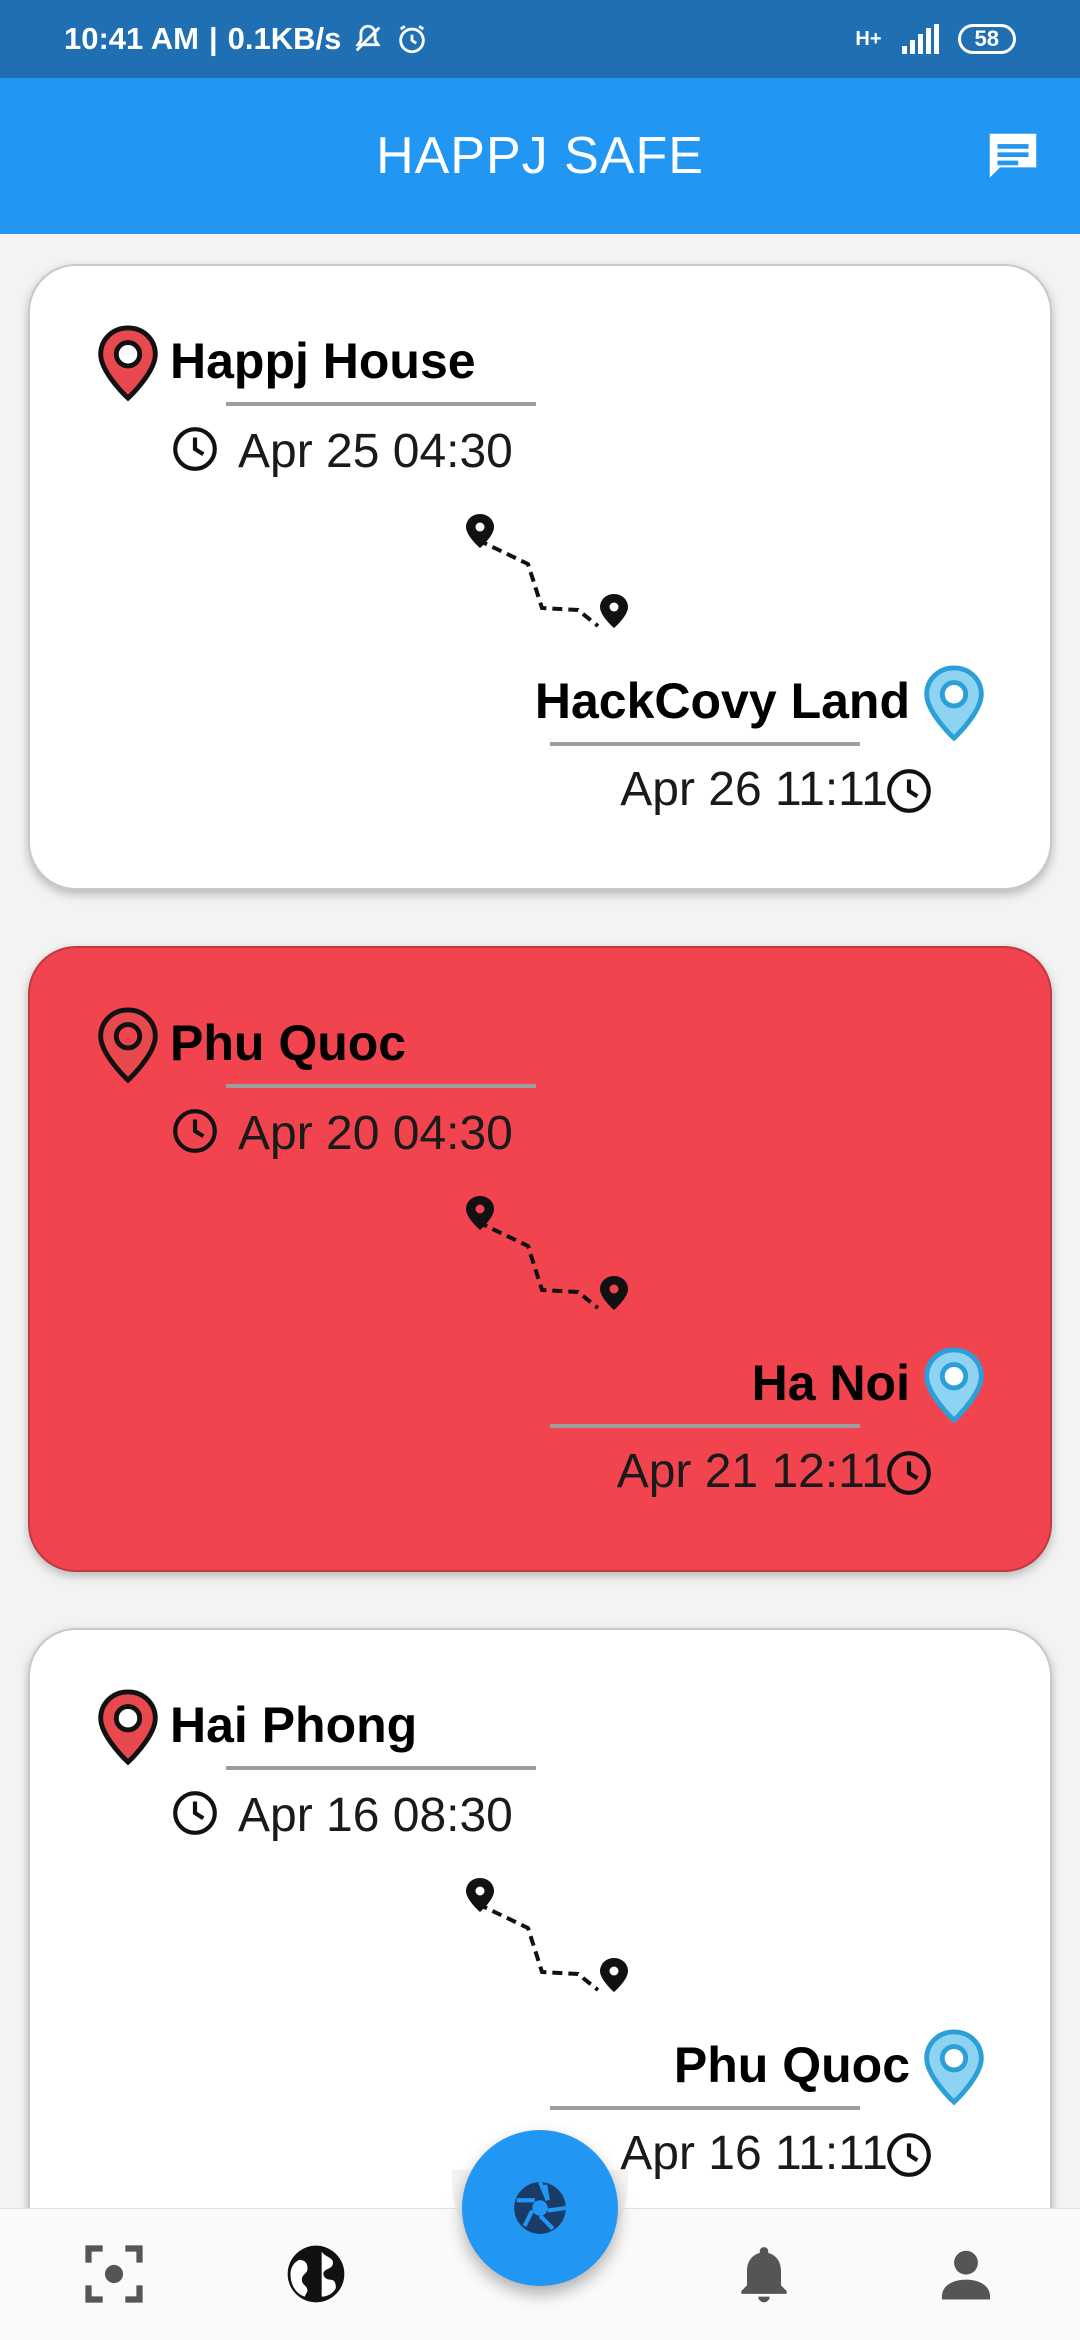 This screenshot has width=1080, height=2340. Describe the element at coordinates (754, 2153) in the screenshot. I see `destination-time: Apr 16 11:11` at that location.